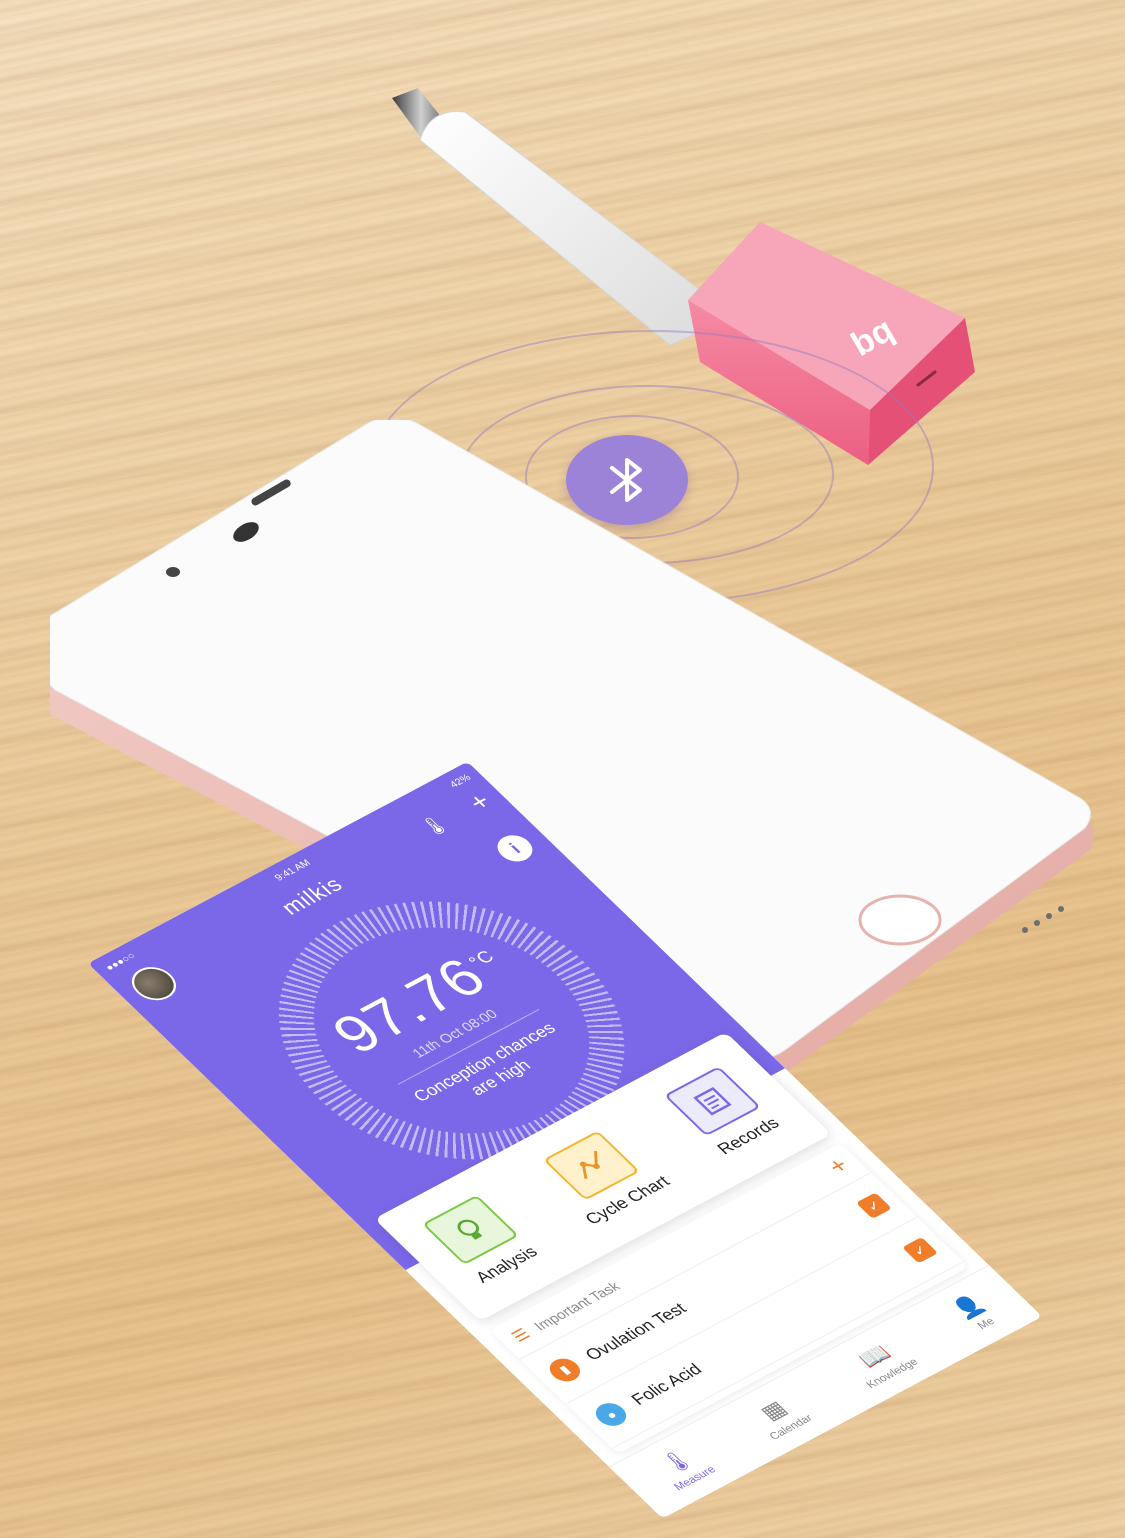  What do you see at coordinates (460, 781) in the screenshot?
I see `battery-level: 42%` at bounding box center [460, 781].